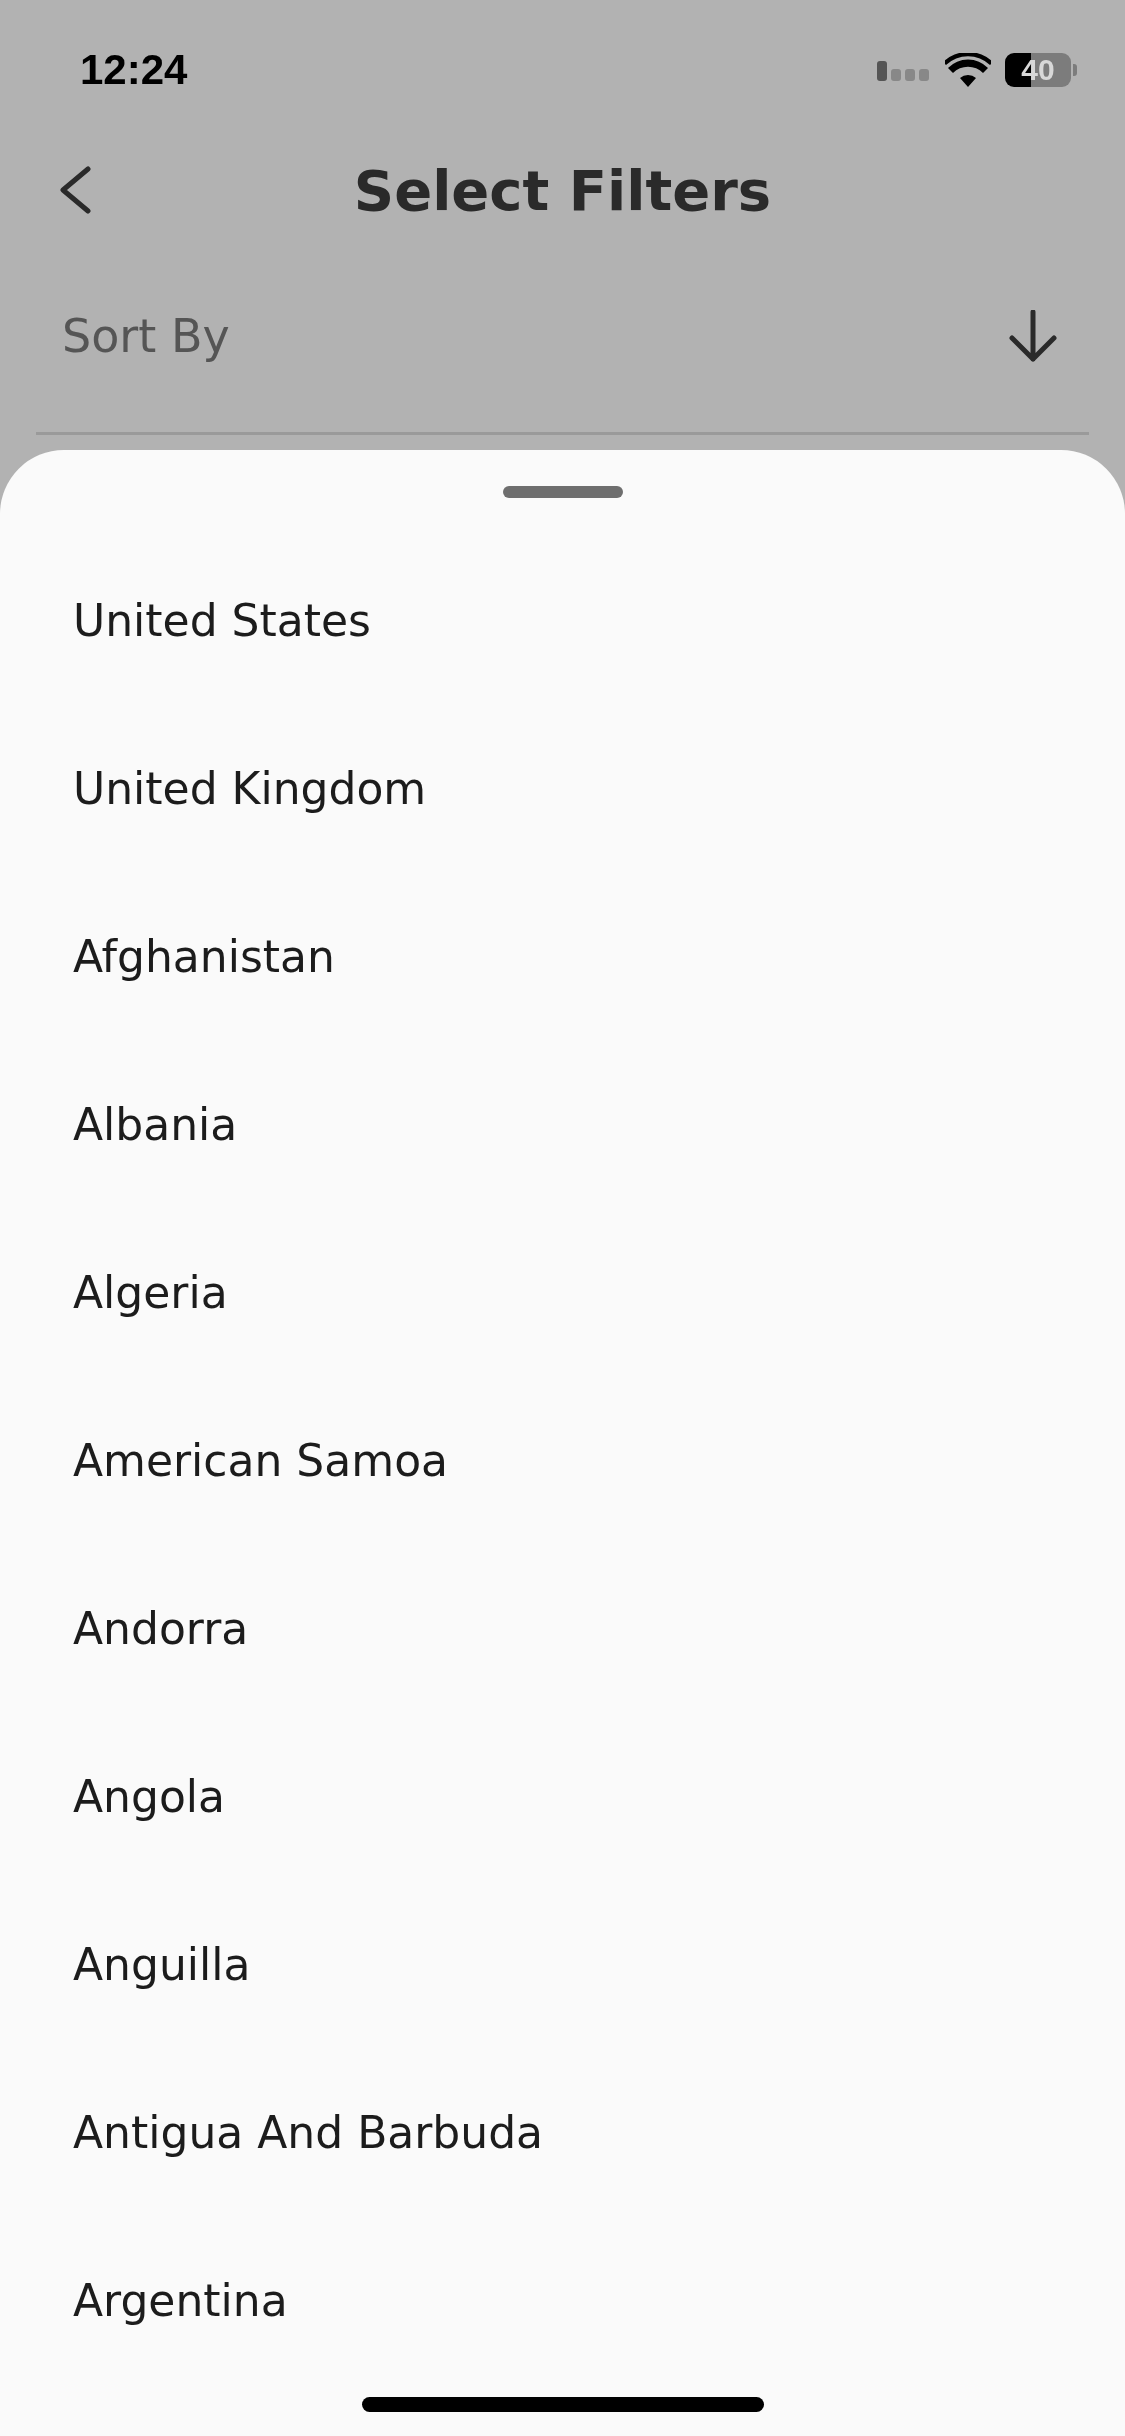 The image size is (1125, 2436). What do you see at coordinates (308, 2132) in the screenshot?
I see `country-option: Antigua And Barbuda` at bounding box center [308, 2132].